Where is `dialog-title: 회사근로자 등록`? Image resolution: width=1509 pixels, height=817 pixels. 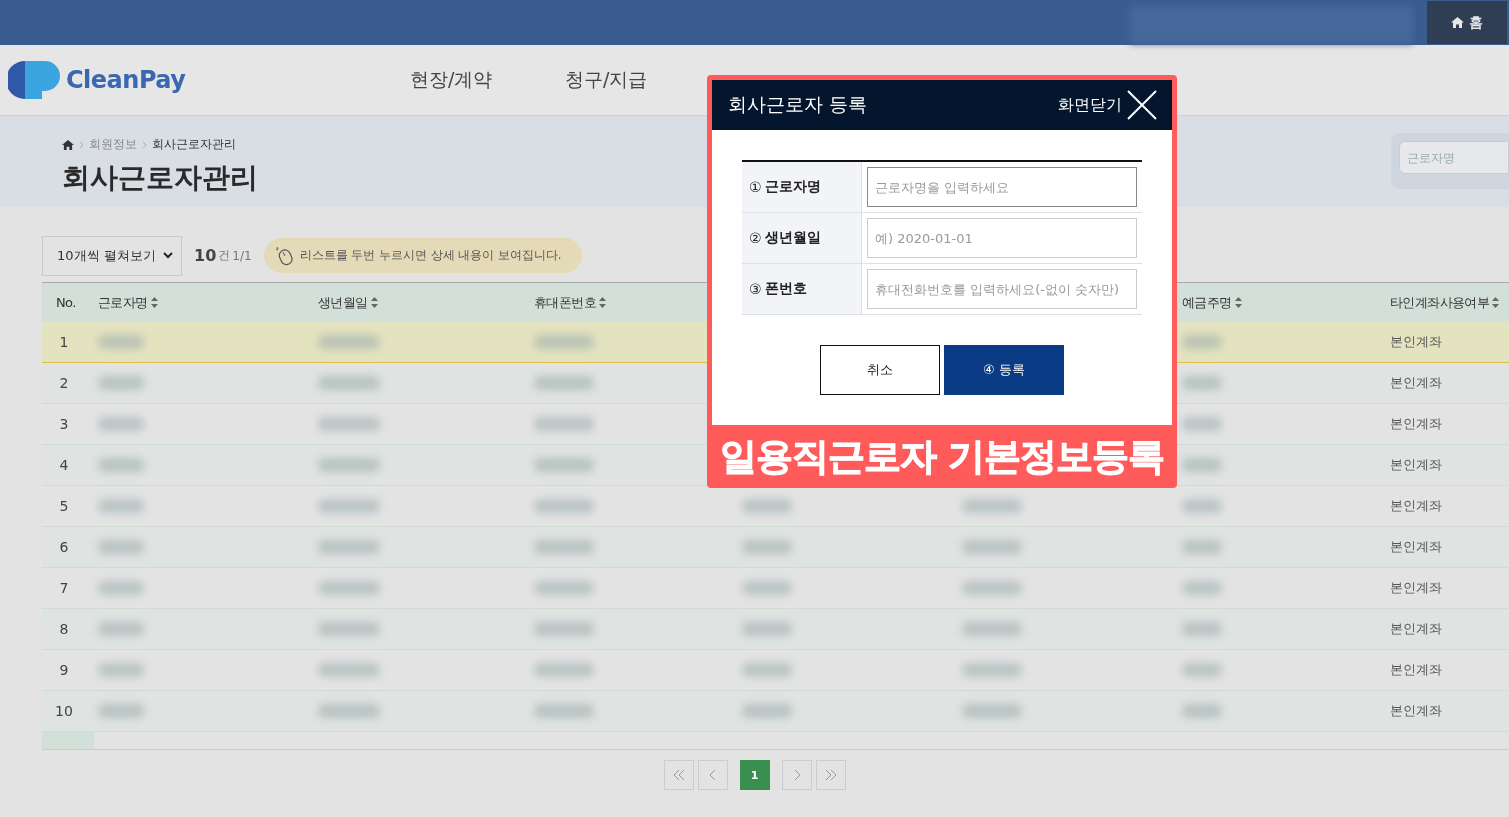
dialog-title: 회사근로자 등록 is located at coordinates (798, 104).